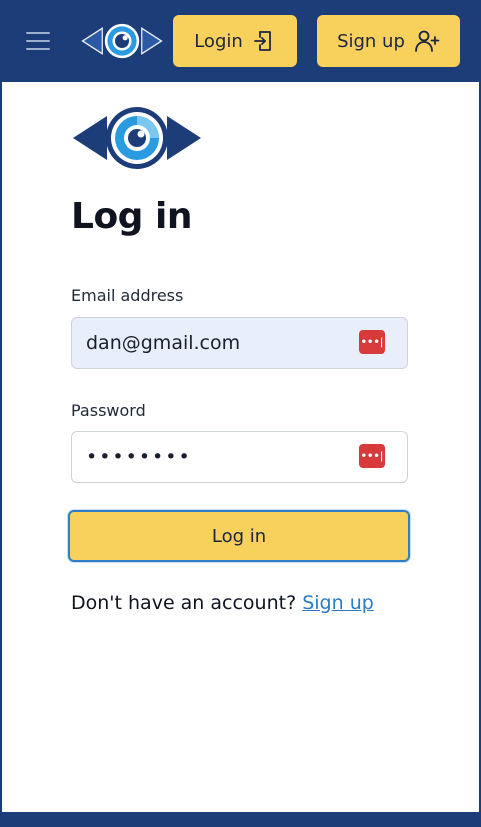  I want to click on top-navbar: Login Sign up, so click(240, 41).